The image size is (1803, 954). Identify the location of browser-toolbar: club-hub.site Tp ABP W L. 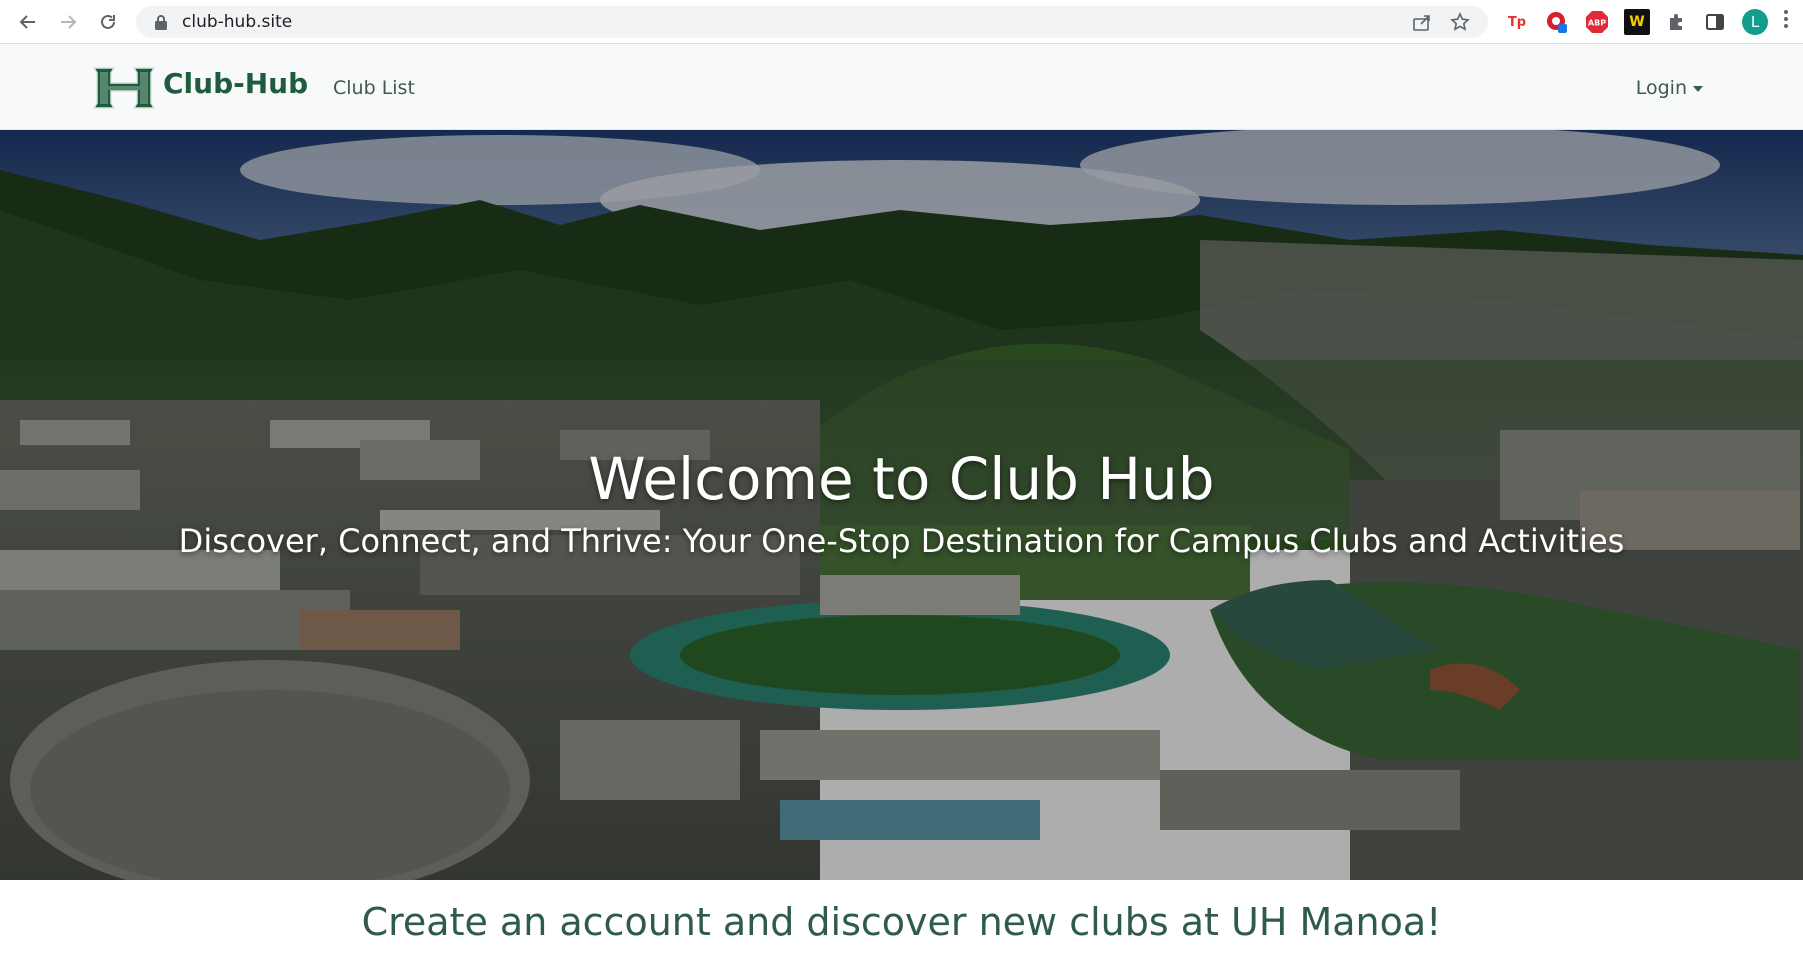
(901, 22).